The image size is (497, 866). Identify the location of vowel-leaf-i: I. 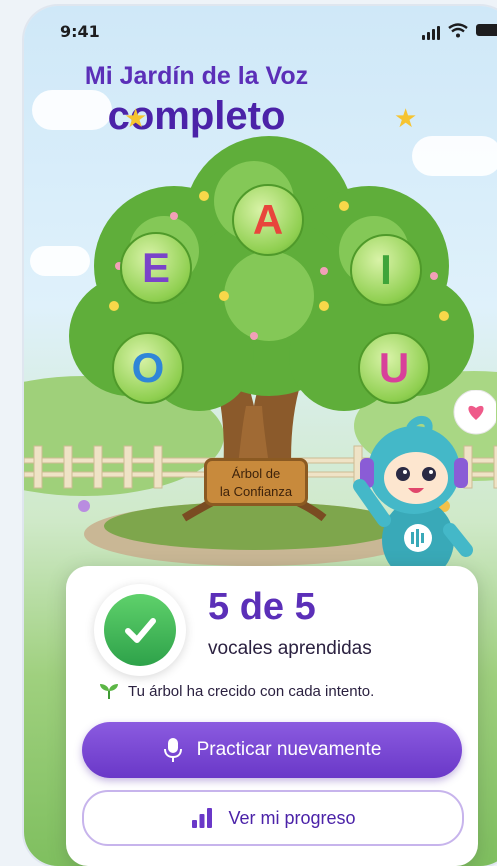
(386, 270).